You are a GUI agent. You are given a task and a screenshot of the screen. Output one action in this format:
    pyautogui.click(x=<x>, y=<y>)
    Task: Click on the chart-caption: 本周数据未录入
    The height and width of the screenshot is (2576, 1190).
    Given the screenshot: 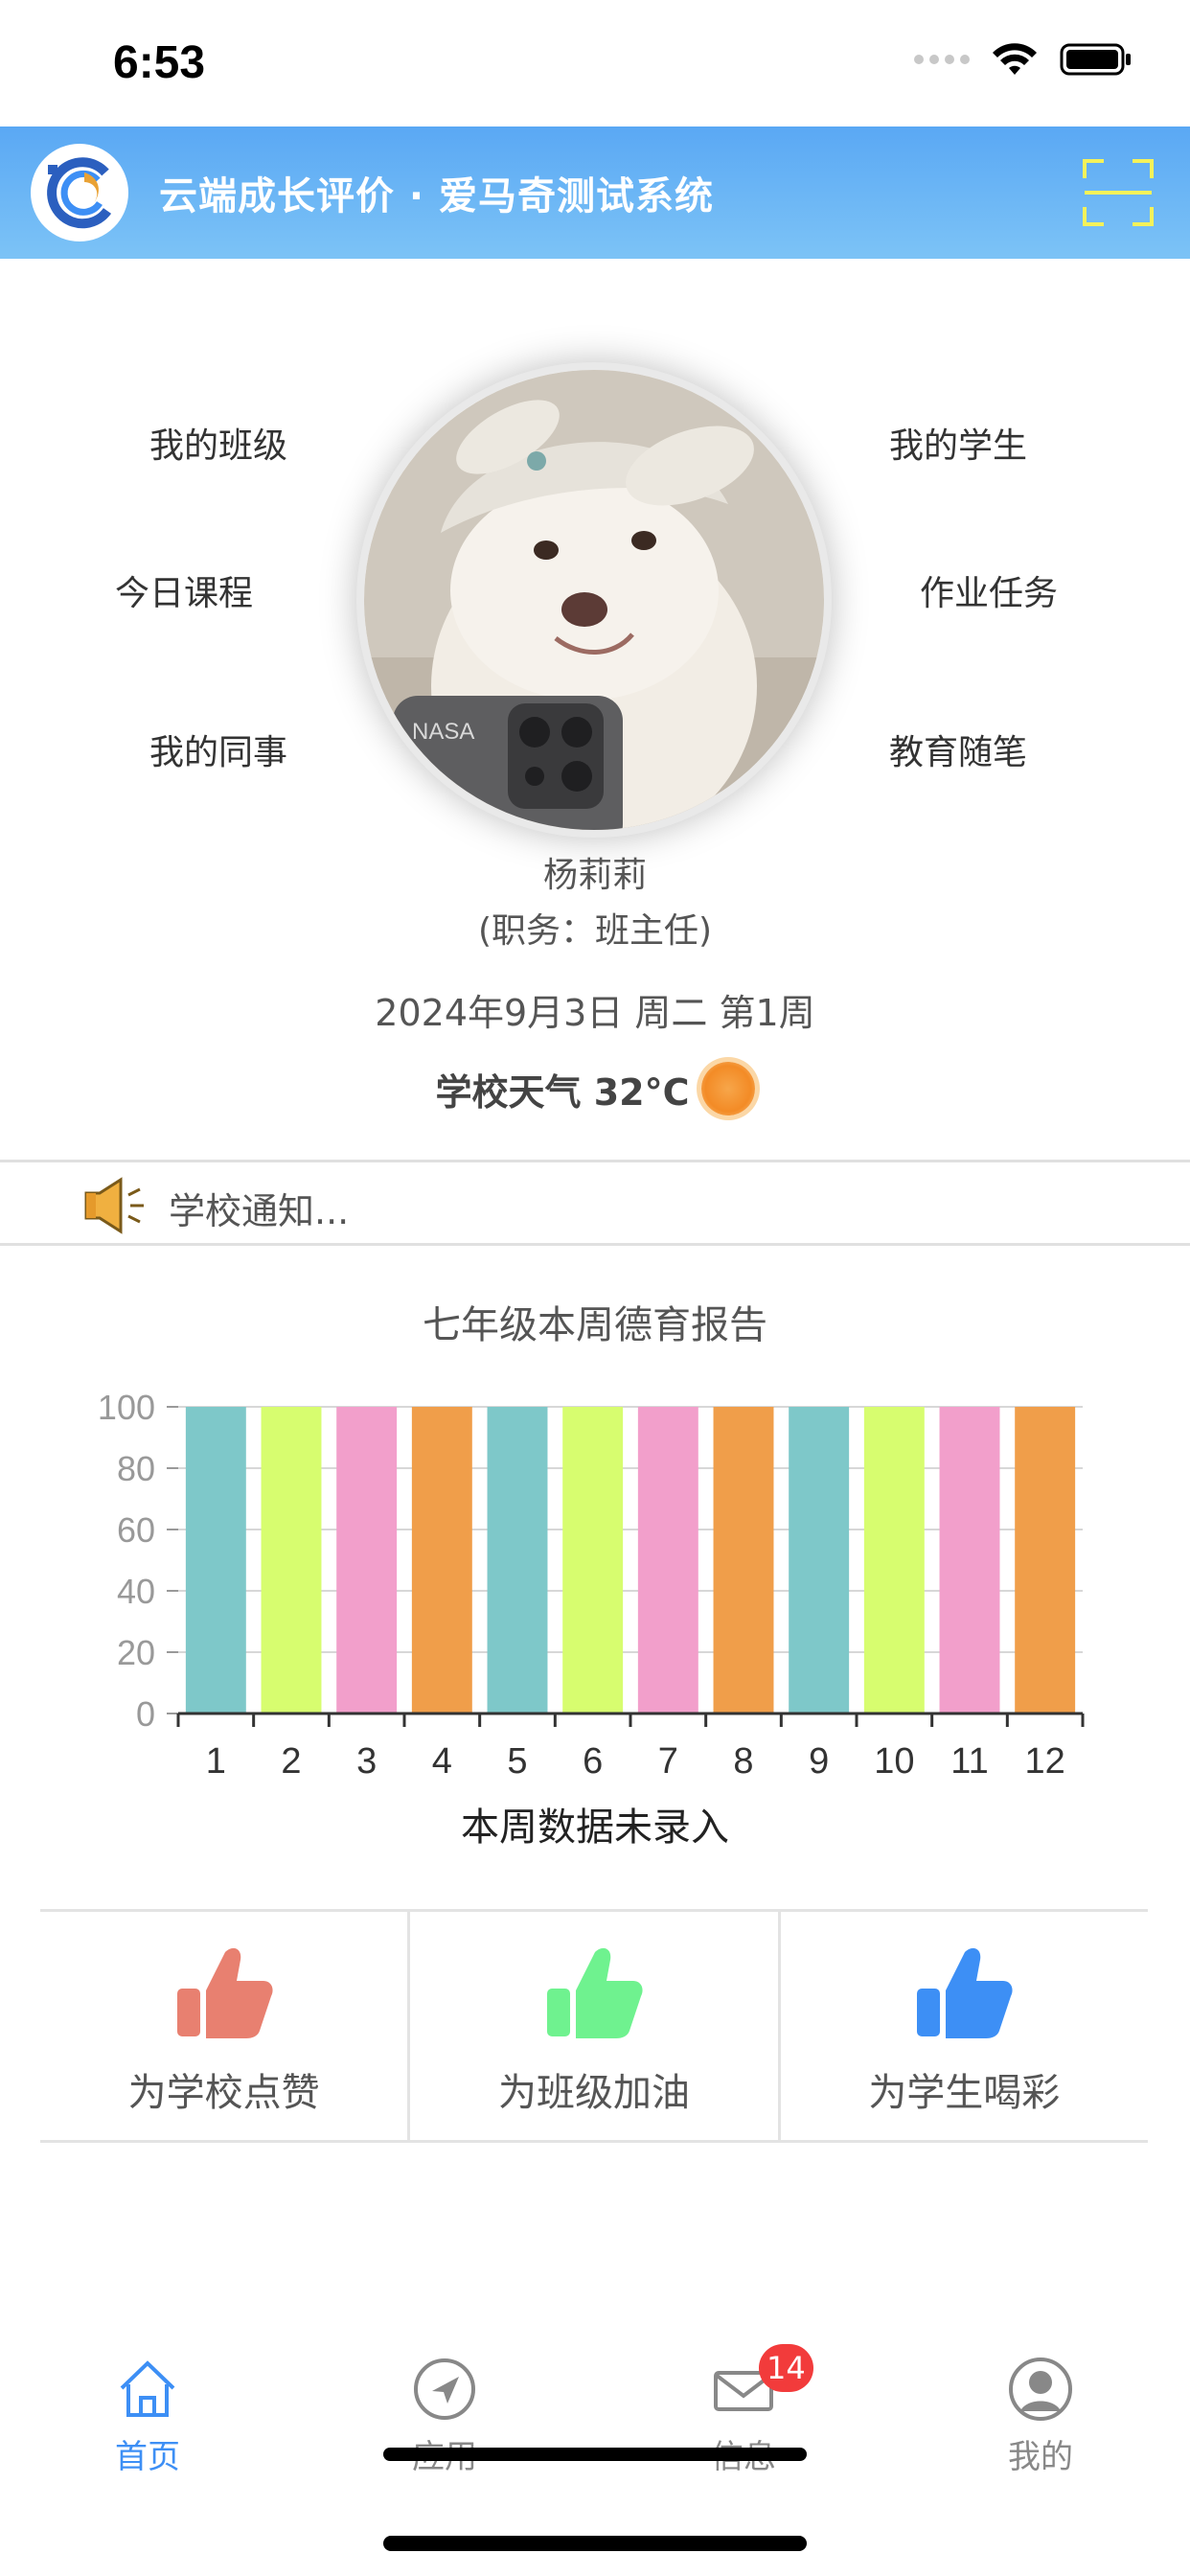 What is the action you would take?
    pyautogui.click(x=595, y=1828)
    